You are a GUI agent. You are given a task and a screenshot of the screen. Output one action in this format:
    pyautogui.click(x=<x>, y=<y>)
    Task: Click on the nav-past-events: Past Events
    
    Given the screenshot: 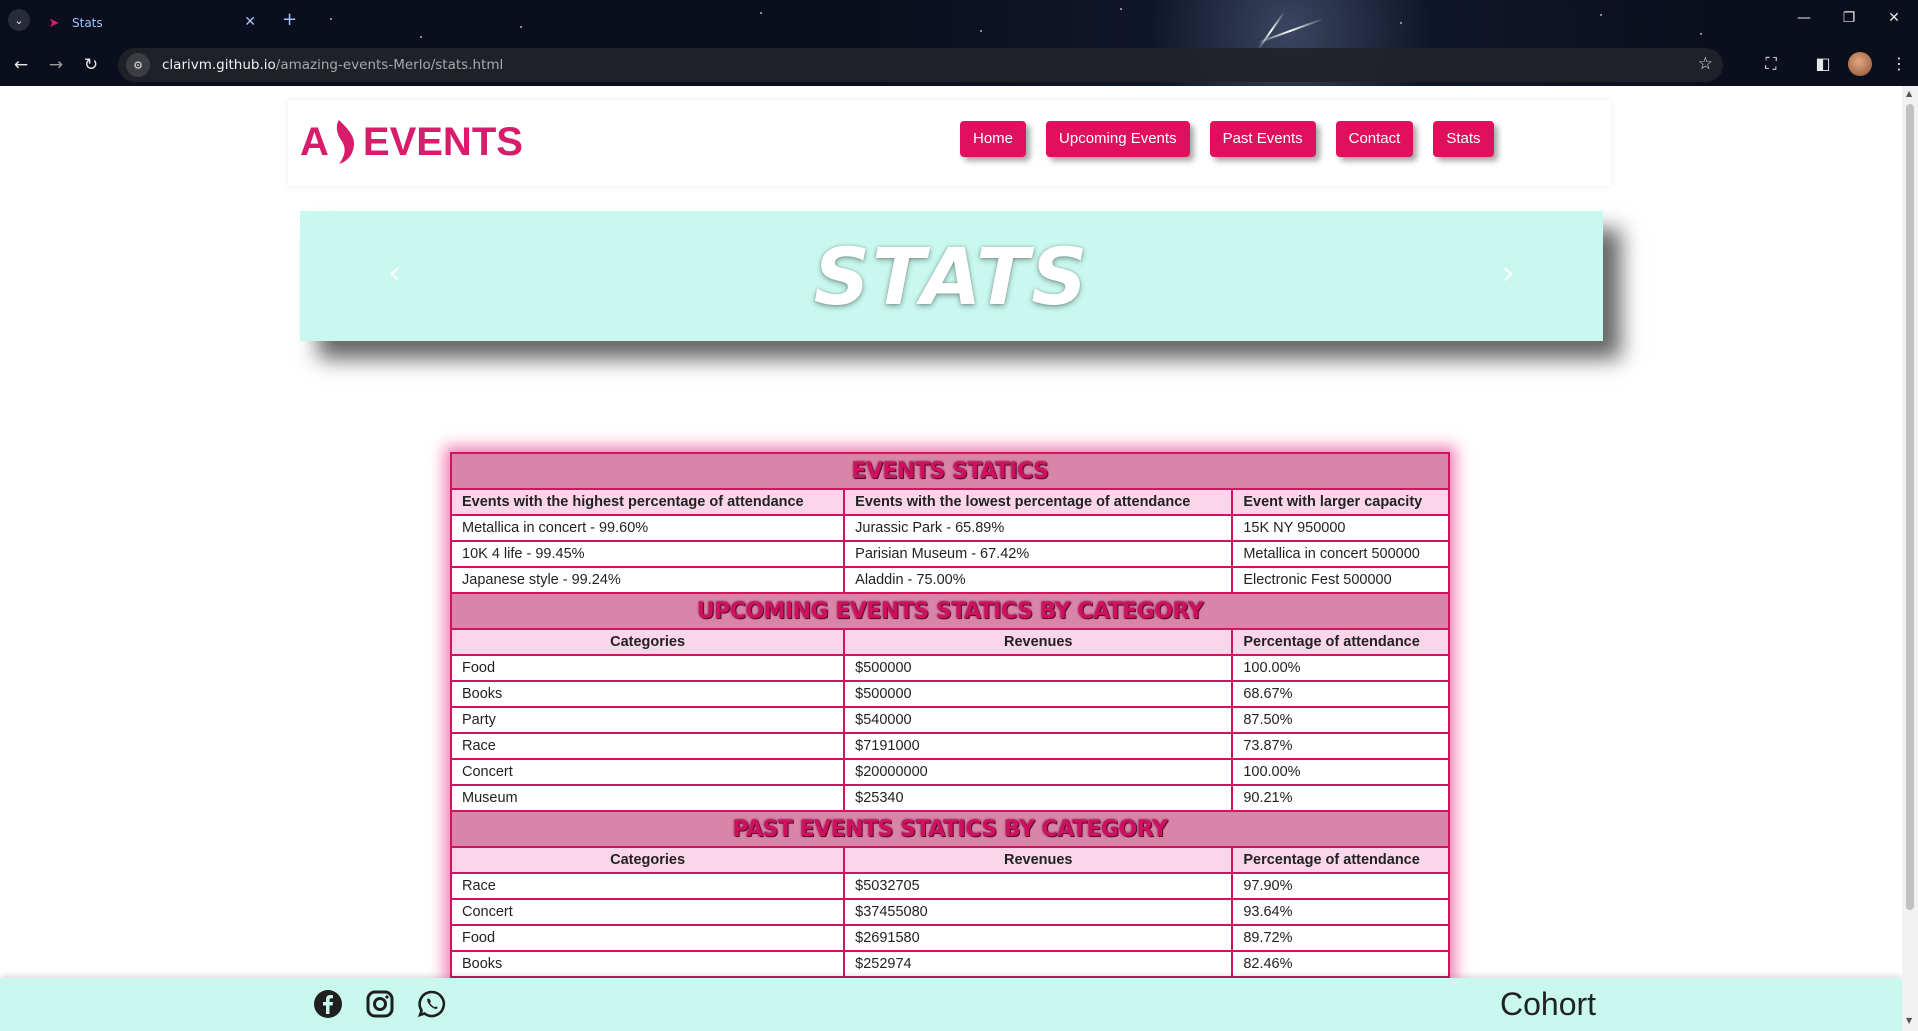 What is the action you would take?
    pyautogui.click(x=1262, y=139)
    